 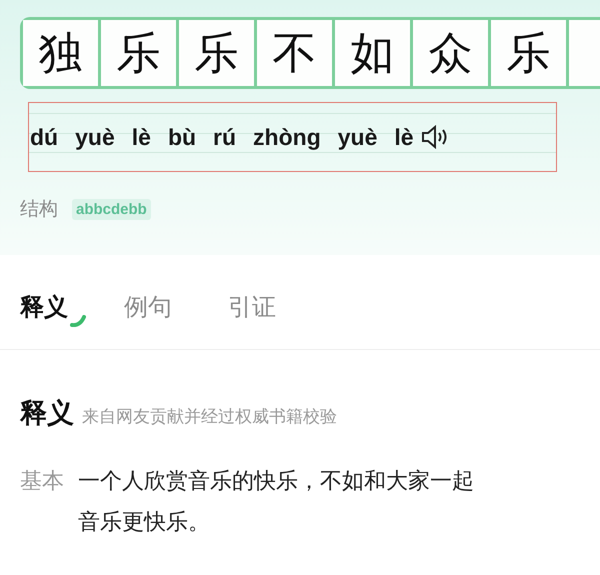 What do you see at coordinates (287, 137) in the screenshot?
I see `pinyin-syllable: zhòng` at bounding box center [287, 137].